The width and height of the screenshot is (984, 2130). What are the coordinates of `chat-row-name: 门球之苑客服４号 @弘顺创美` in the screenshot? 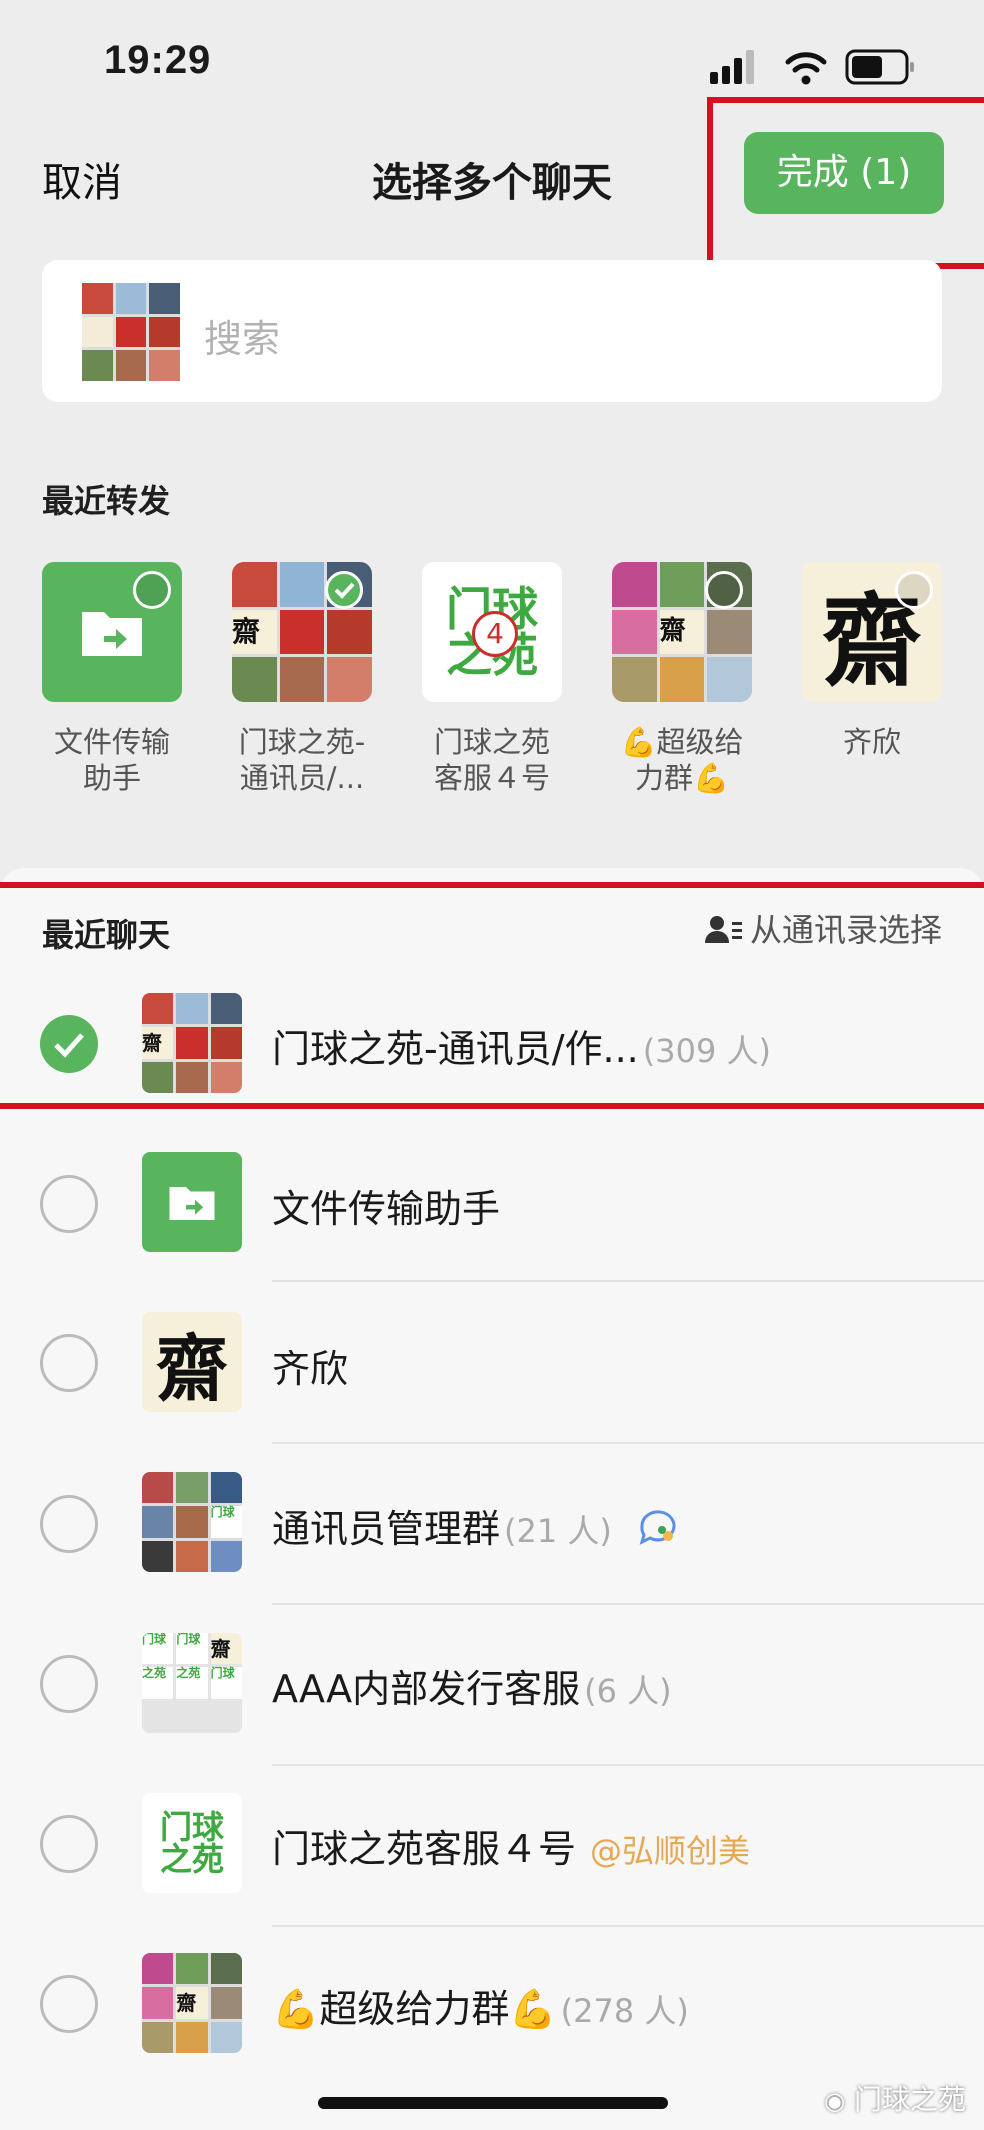 It's located at (511, 1845).